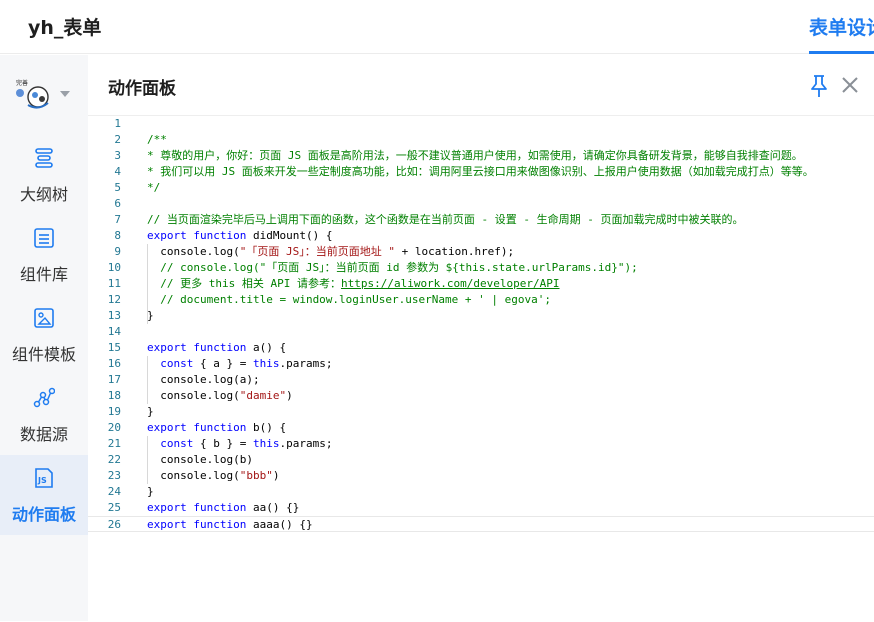 The image size is (874, 622). I want to click on code-line: 19}, so click(481, 412).